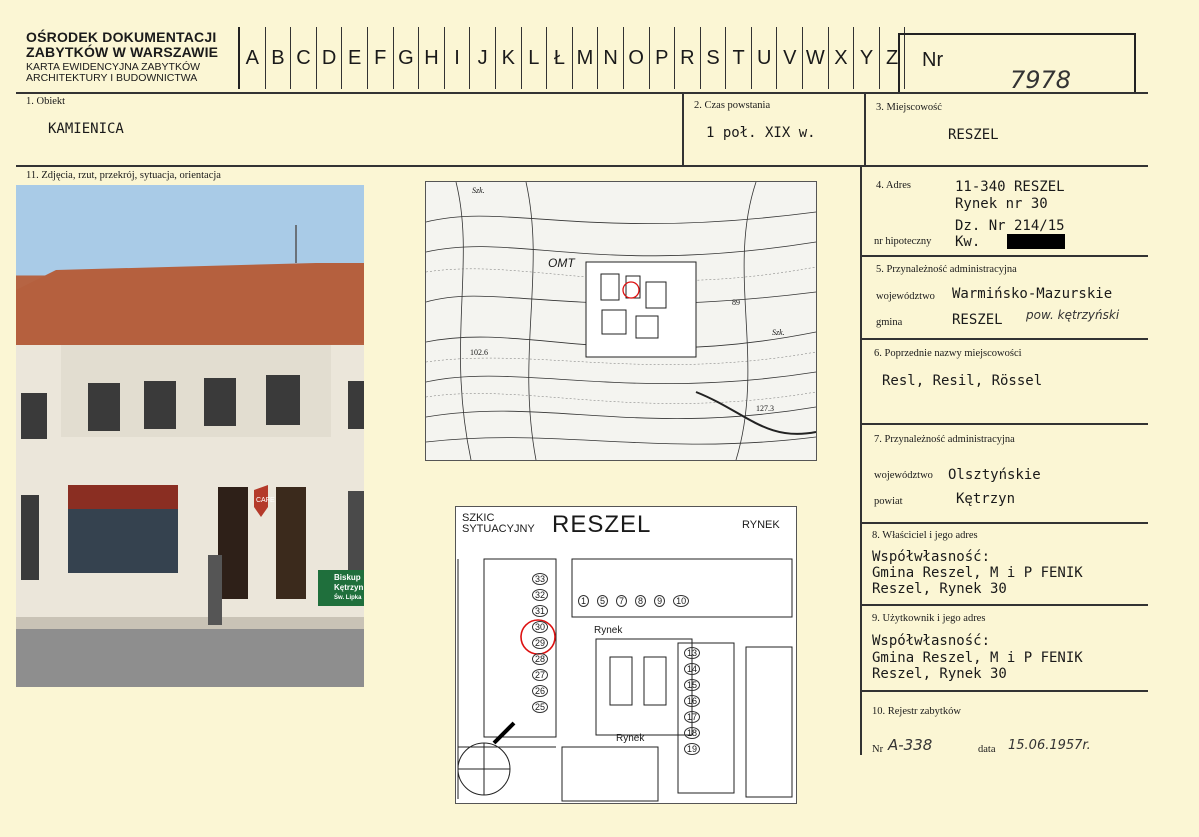 This screenshot has width=1199, height=837. I want to click on index-letter: A, so click(253, 58).